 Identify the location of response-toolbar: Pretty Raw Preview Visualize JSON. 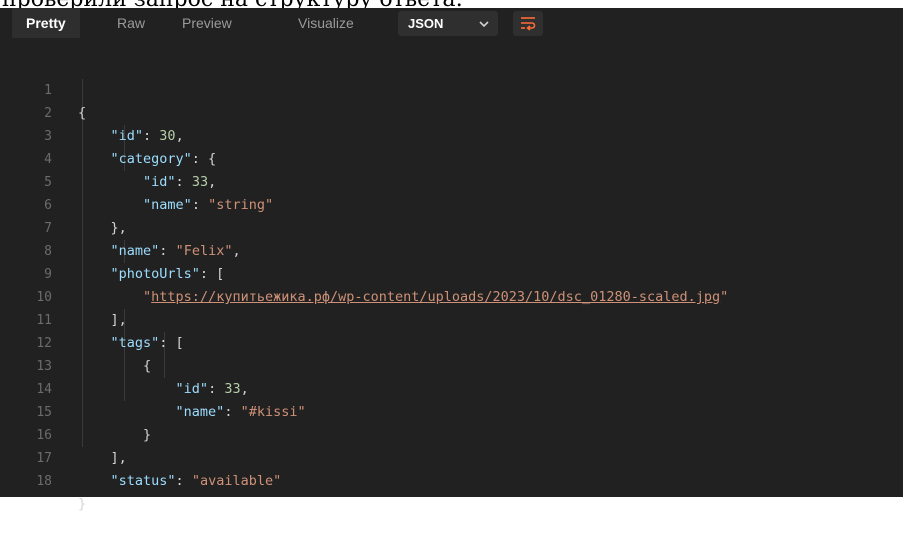
(451, 25).